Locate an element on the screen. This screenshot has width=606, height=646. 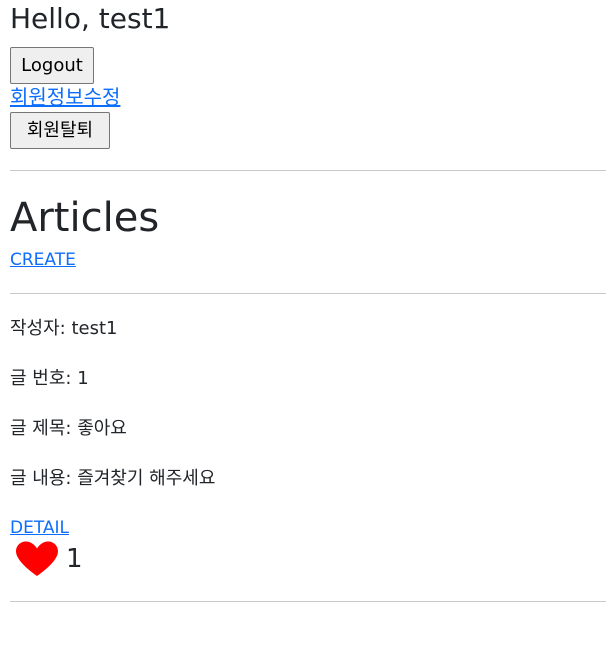
article-title-label: 글 제목: is located at coordinates (44, 428).